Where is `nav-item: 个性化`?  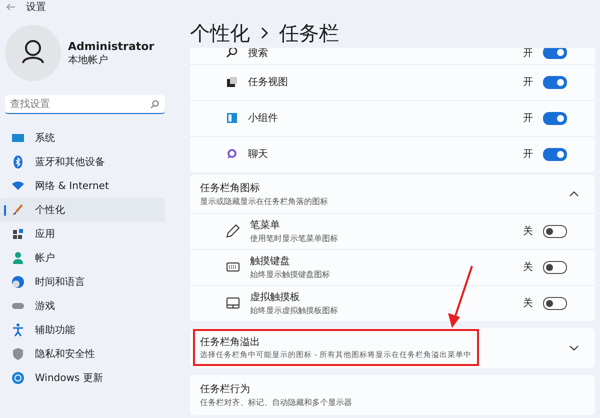
nav-item: 个性化 is located at coordinates (82, 210).